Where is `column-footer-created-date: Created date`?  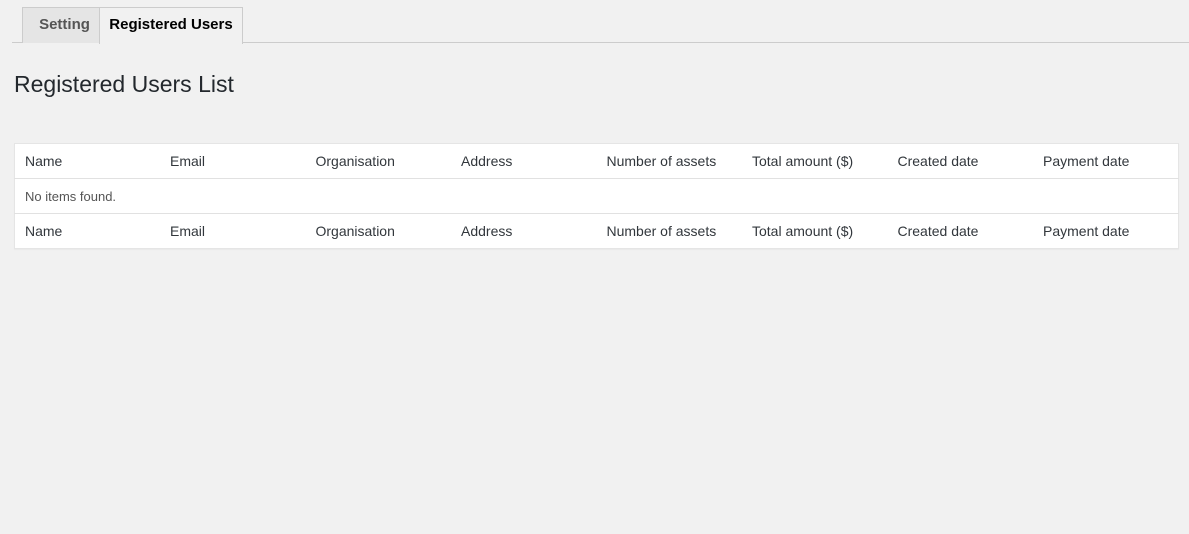 column-footer-created-date: Created date is located at coordinates (960, 231).